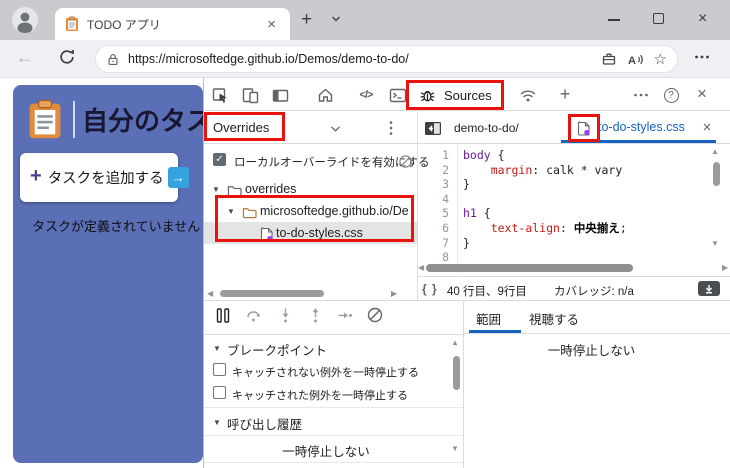 This screenshot has height=468, width=730. What do you see at coordinates (219, 369) in the screenshot?
I see `pause-uncaught-checkbox` at bounding box center [219, 369].